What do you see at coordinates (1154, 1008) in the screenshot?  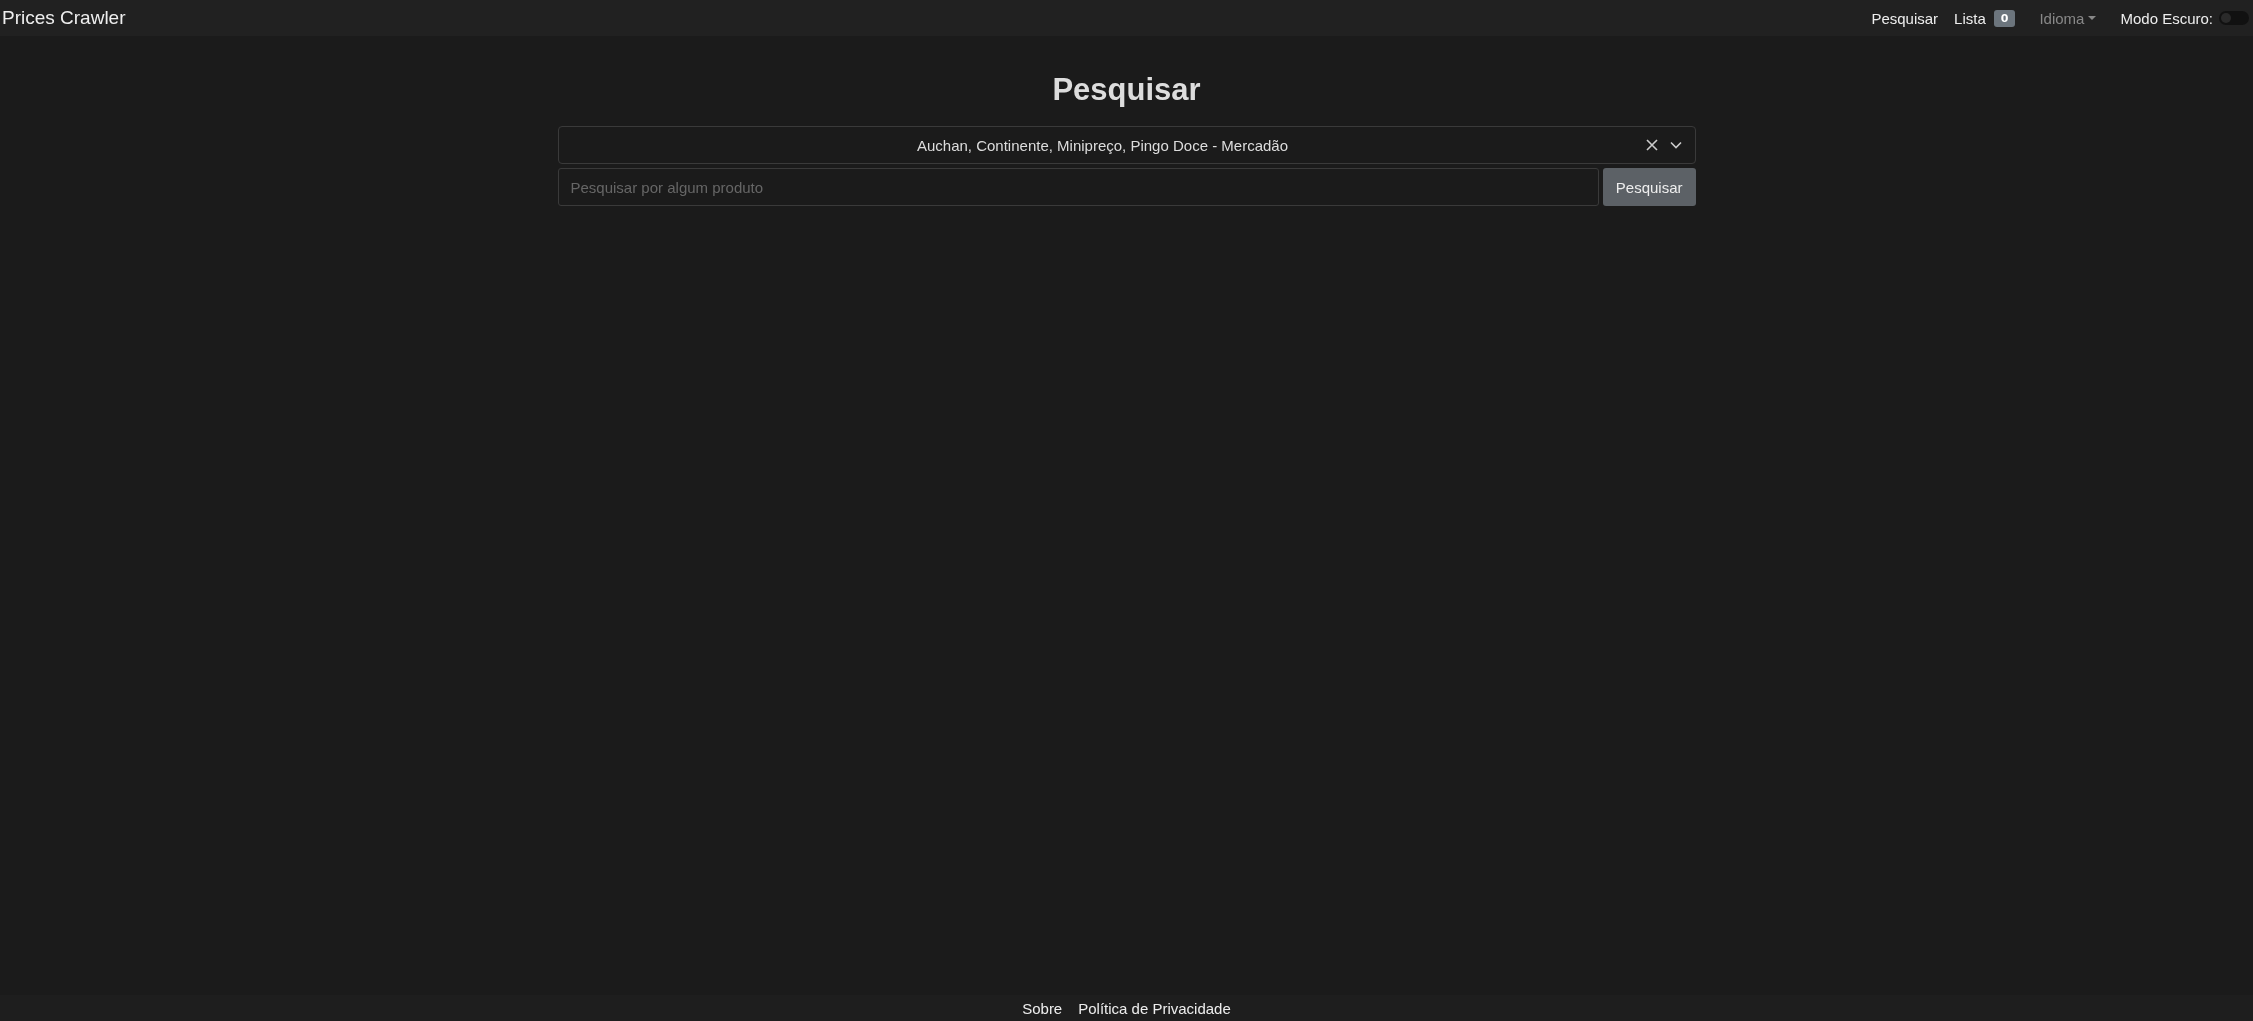 I see `footer-link: Política de Privacidade` at bounding box center [1154, 1008].